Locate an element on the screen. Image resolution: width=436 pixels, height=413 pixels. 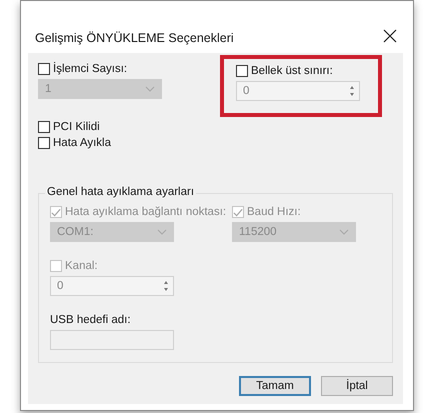
processor-count-checkbox: İşlemci Sayısı: is located at coordinates (83, 69).